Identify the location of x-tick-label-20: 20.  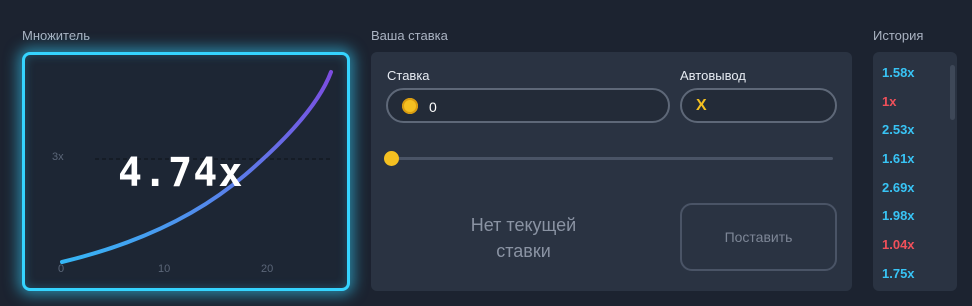
(267, 269).